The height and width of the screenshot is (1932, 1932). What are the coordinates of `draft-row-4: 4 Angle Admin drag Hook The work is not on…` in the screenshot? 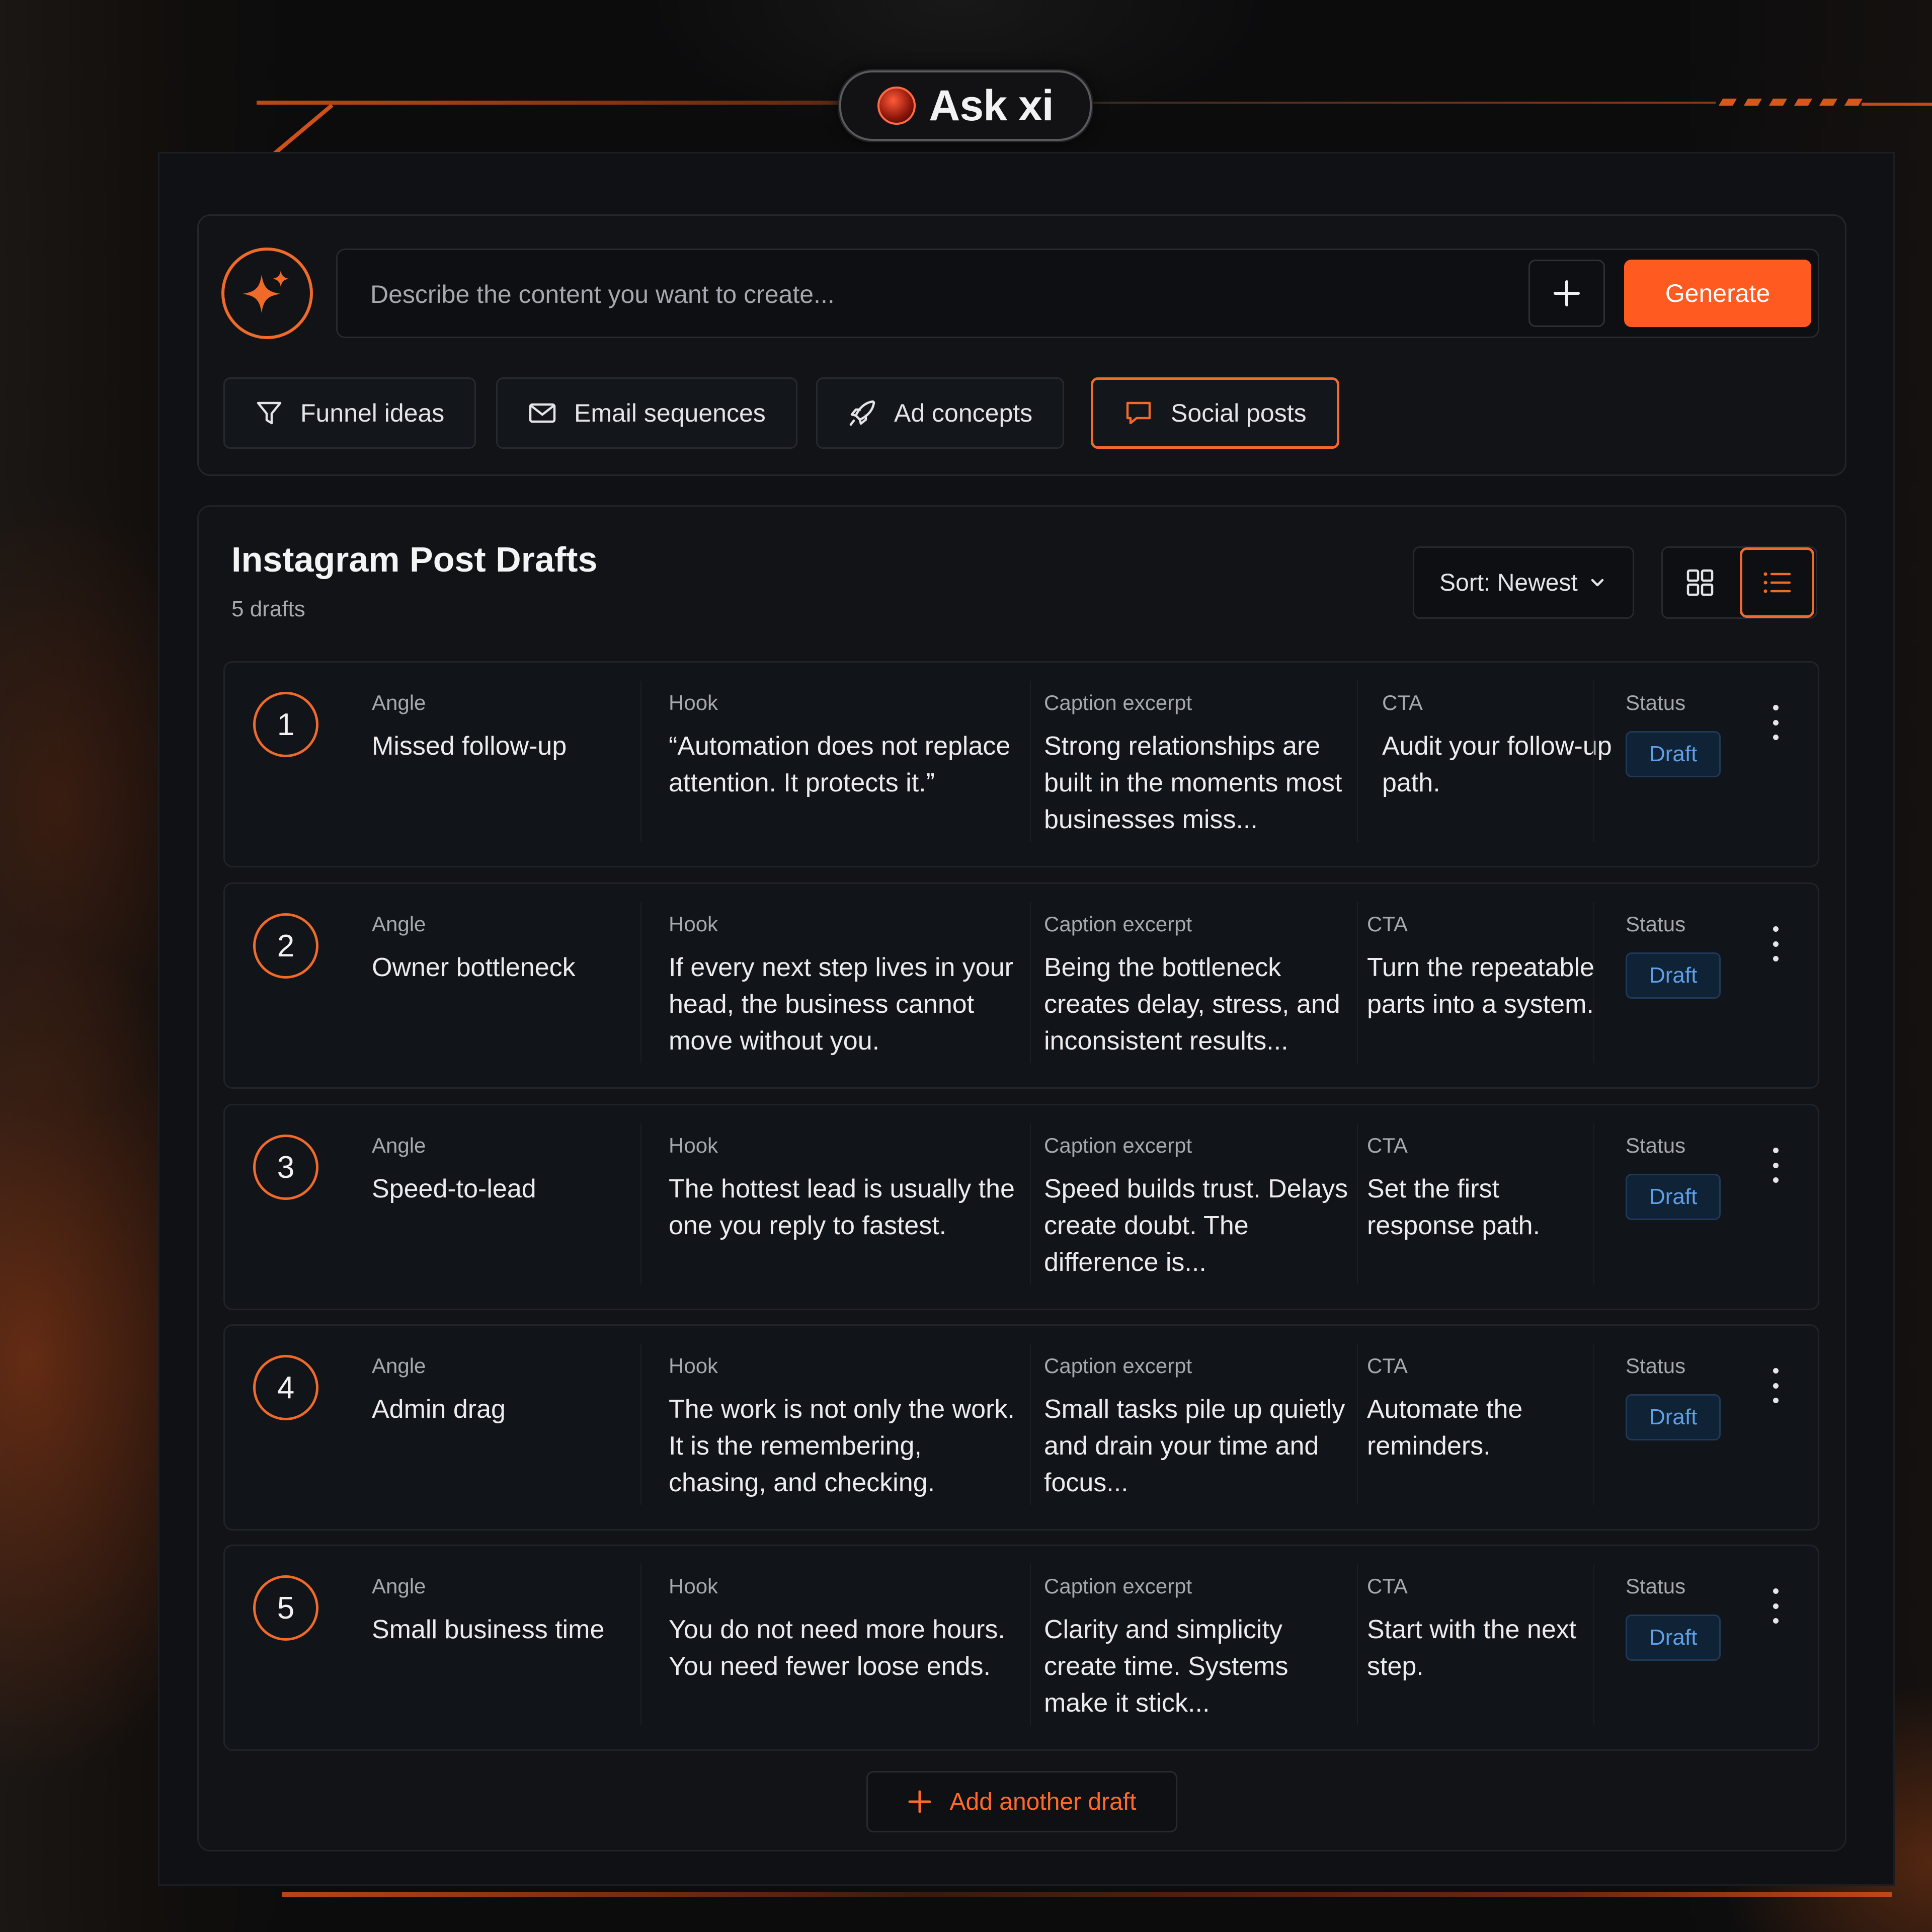 It's located at (1021, 1427).